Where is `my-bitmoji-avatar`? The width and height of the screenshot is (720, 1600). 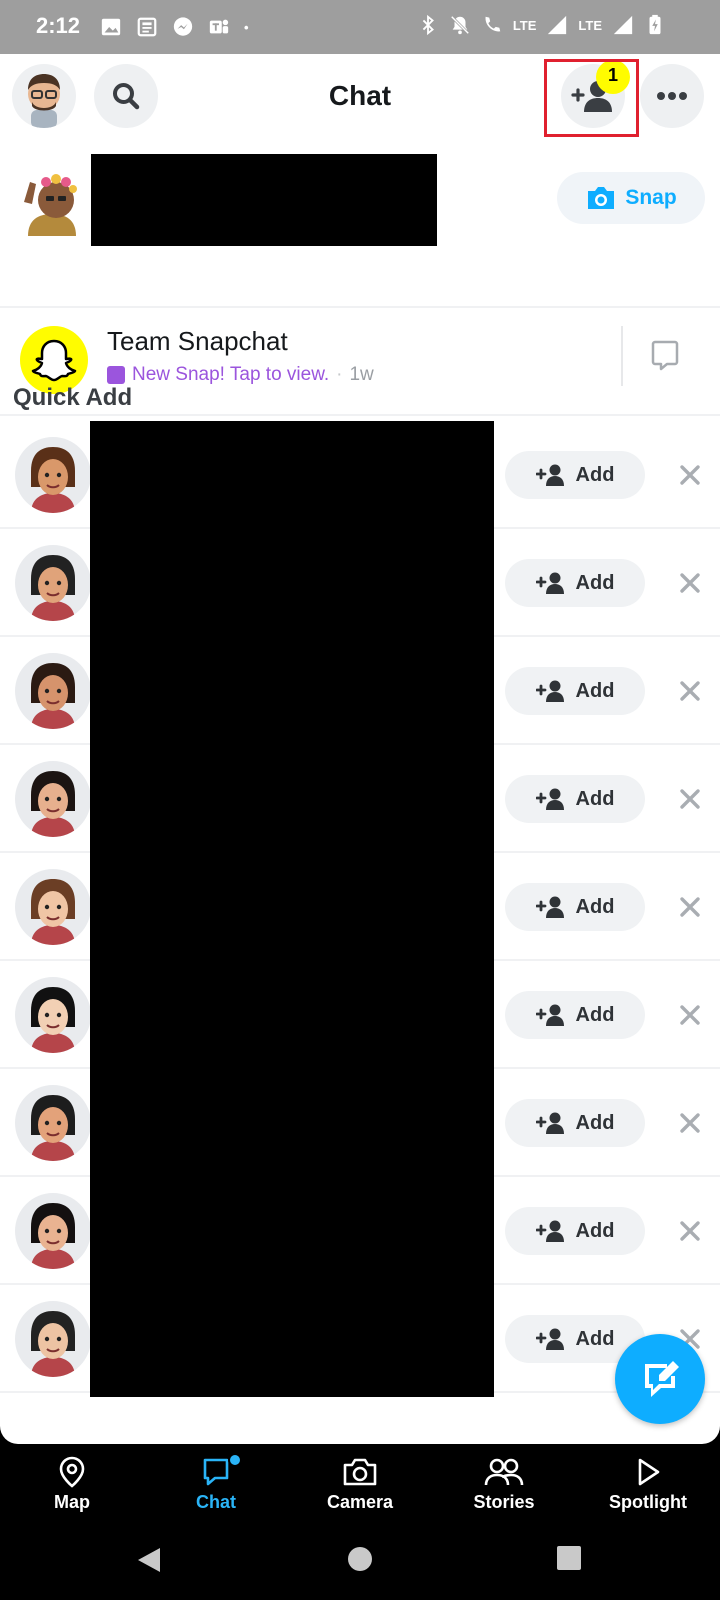 my-bitmoji-avatar is located at coordinates (50, 205).